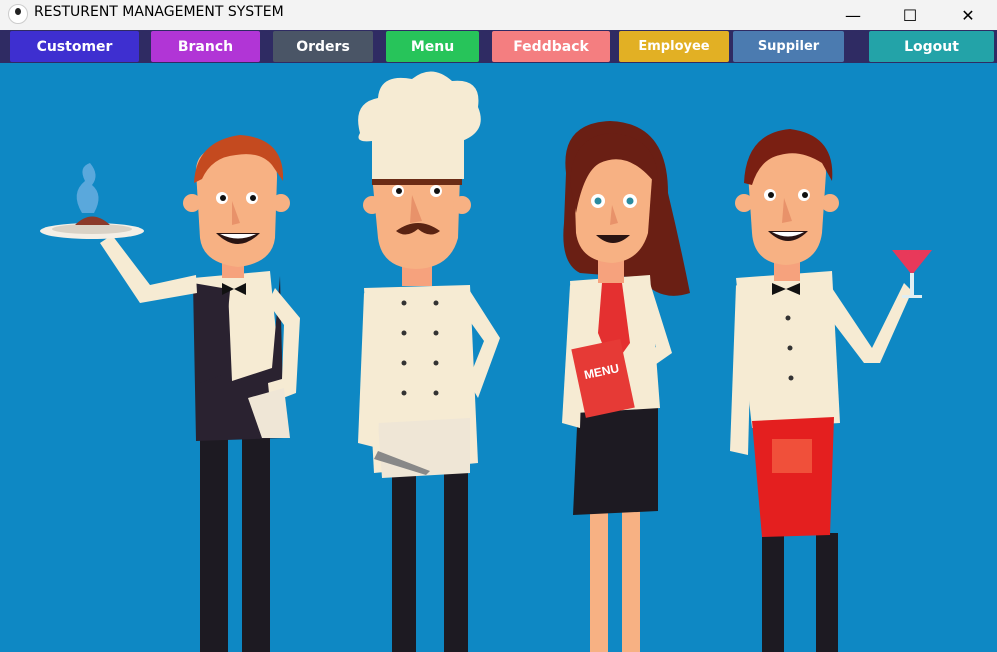  Describe the element at coordinates (159, 12) in the screenshot. I see `window-title: RESTURENT MANAGEMENT SYSTEM` at that location.